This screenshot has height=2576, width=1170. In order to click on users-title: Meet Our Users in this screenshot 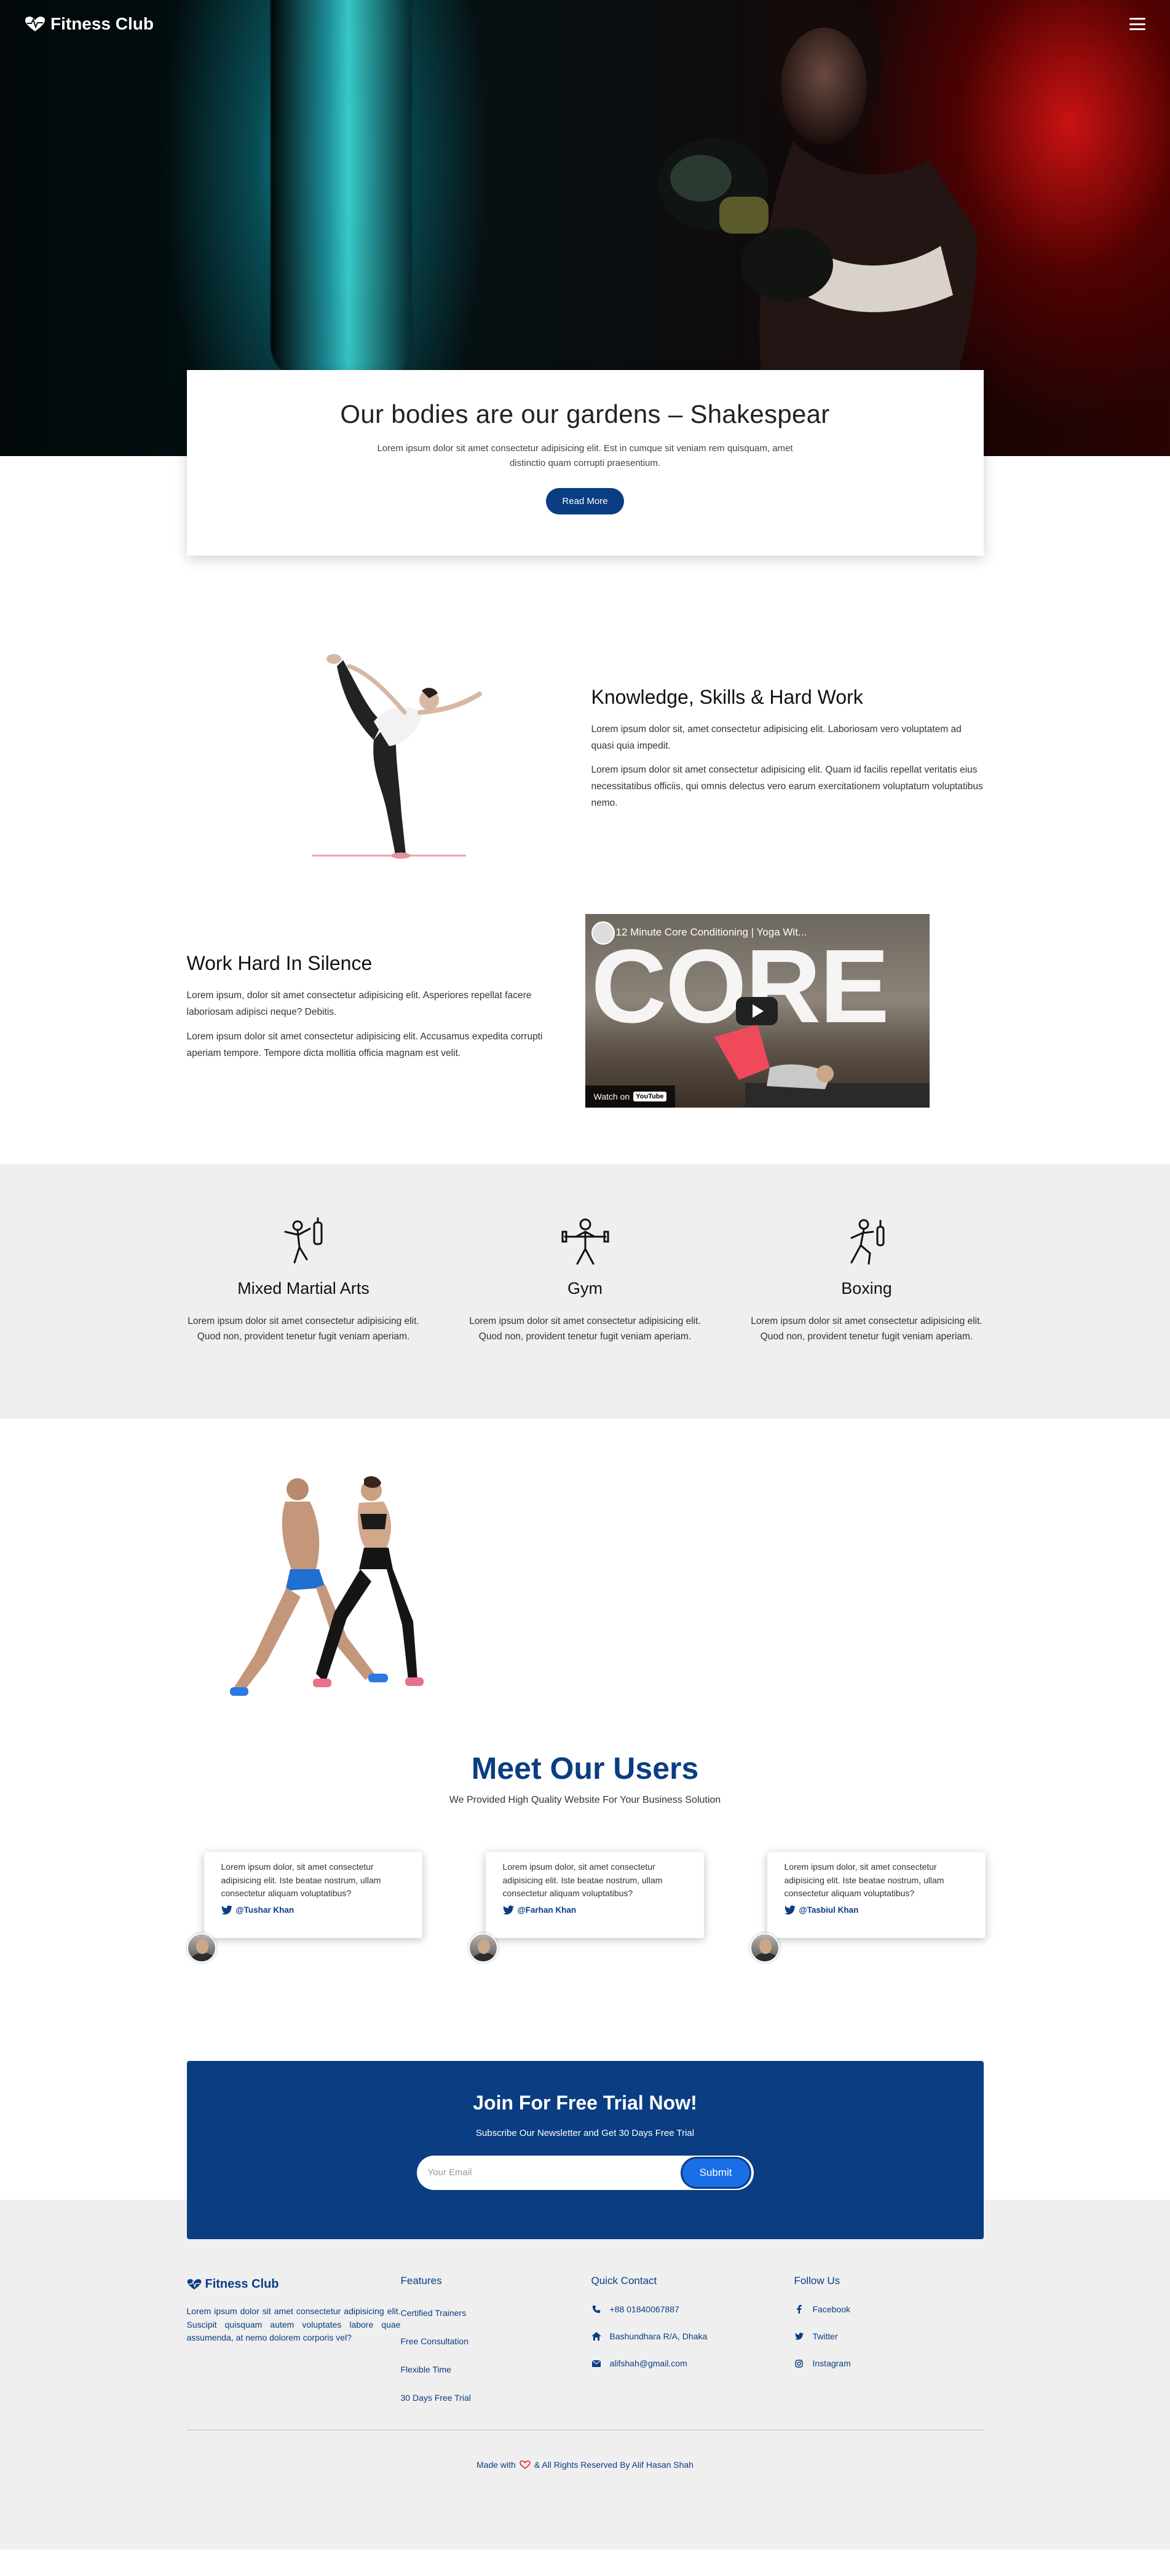, I will do `click(585, 1769)`.